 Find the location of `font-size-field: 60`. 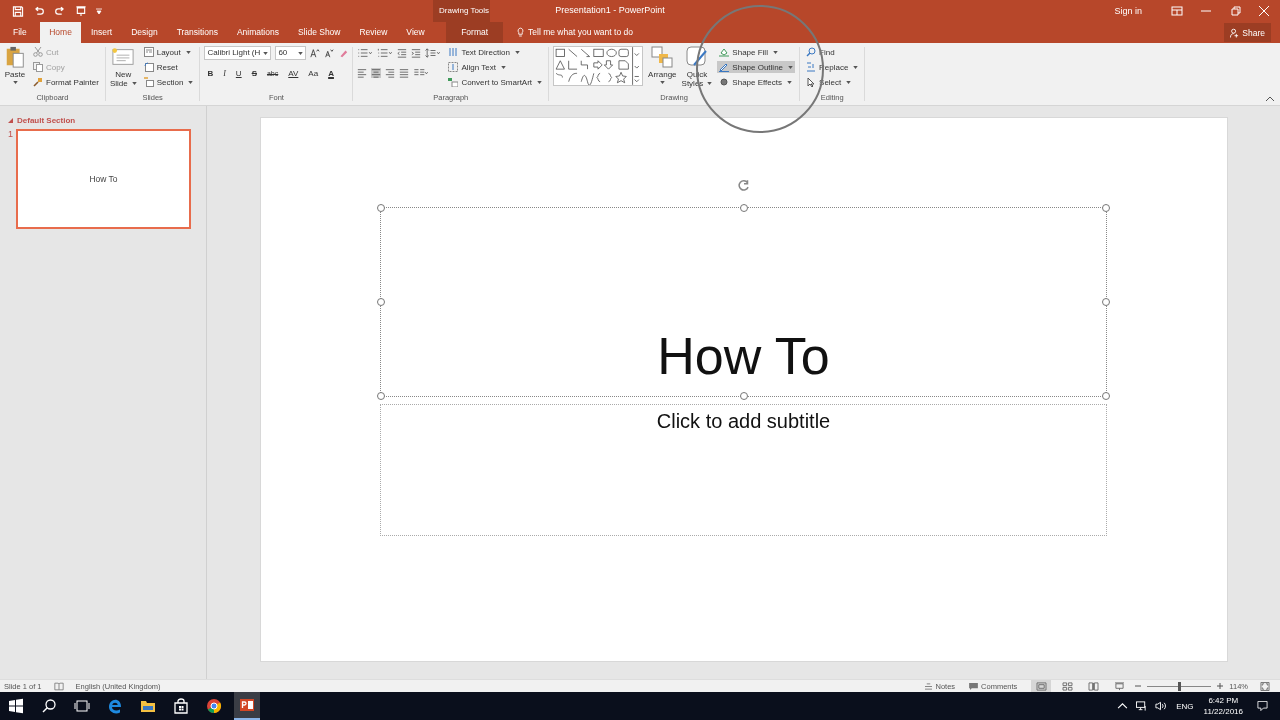

font-size-field: 60 is located at coordinates (291, 53).